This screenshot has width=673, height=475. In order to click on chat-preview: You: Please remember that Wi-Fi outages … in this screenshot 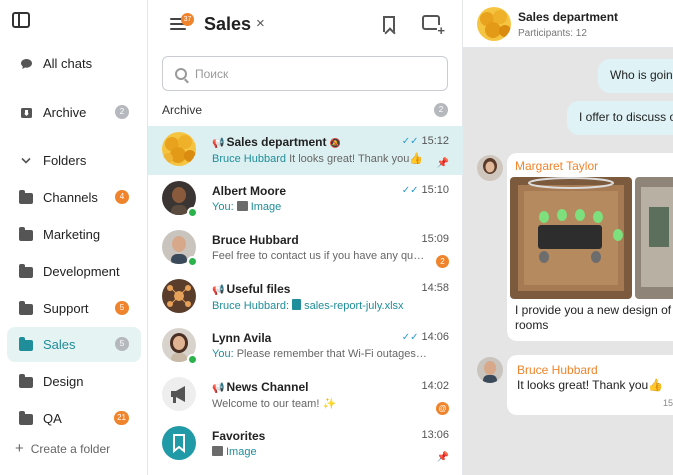, I will do `click(319, 354)`.